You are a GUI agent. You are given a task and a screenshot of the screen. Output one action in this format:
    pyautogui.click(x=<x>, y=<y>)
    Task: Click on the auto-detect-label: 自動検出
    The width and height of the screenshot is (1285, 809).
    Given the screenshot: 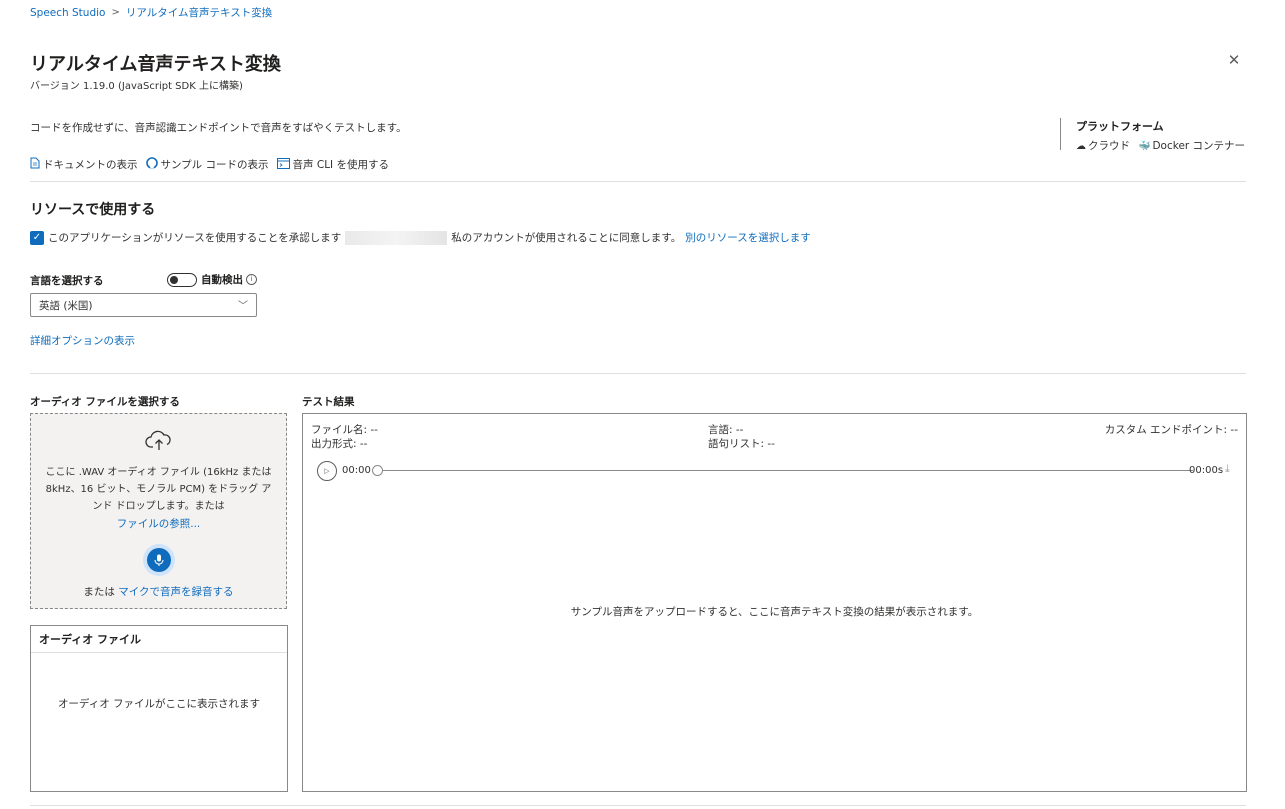 What is the action you would take?
    pyautogui.click(x=222, y=280)
    